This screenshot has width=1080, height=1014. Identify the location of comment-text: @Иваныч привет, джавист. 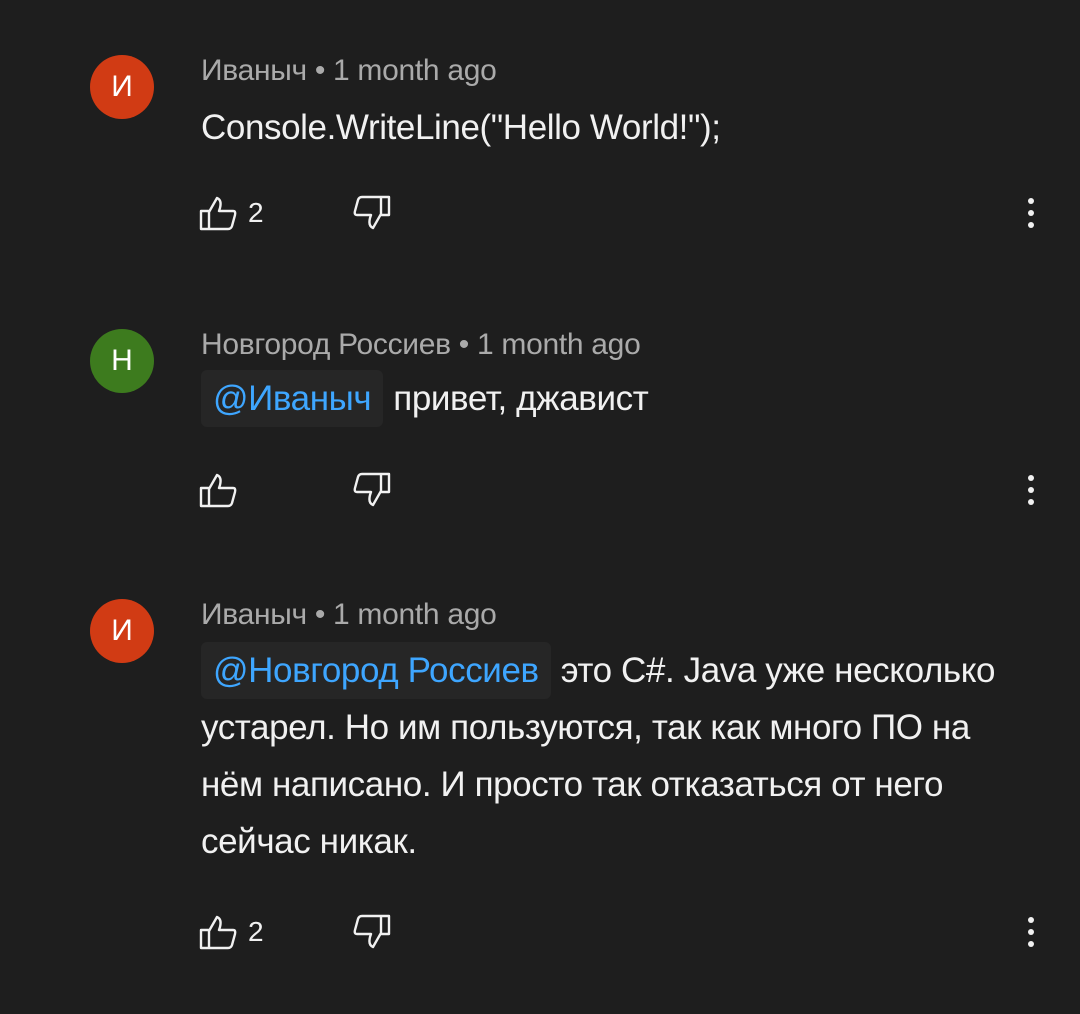
(621, 398).